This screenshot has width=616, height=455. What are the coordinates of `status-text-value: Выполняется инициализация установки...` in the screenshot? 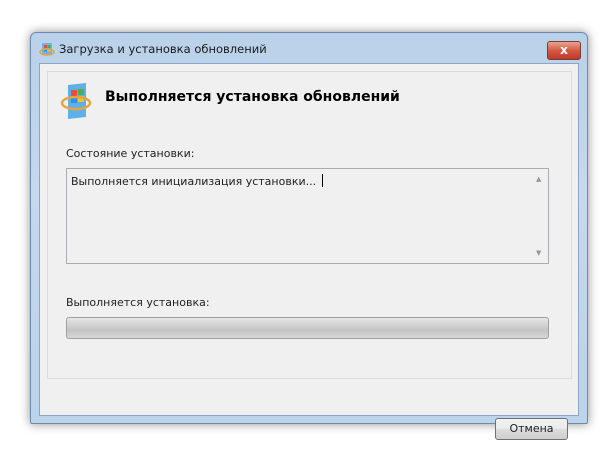 It's located at (194, 181).